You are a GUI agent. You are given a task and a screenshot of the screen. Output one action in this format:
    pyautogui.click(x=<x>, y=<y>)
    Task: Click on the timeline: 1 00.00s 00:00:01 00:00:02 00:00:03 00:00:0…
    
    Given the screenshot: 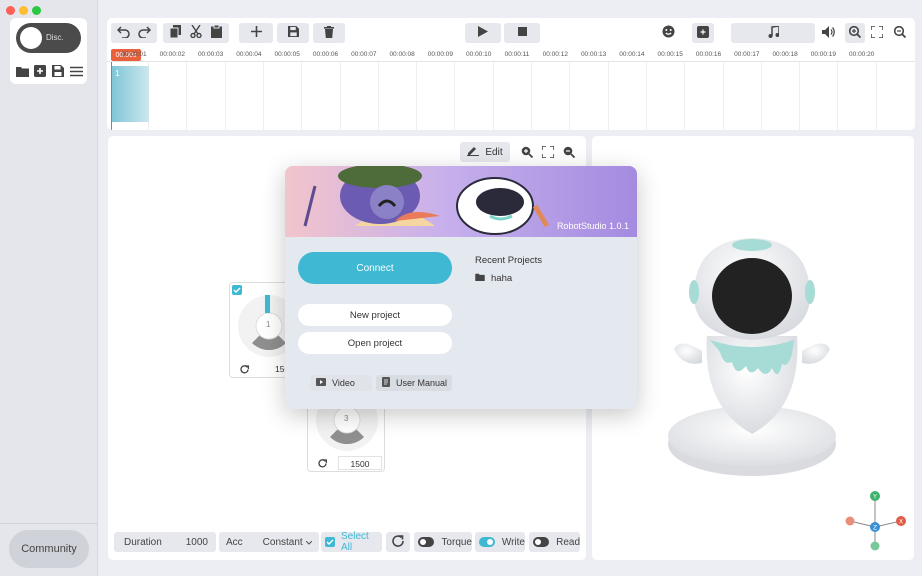 What is the action you would take?
    pyautogui.click(x=511, y=89)
    